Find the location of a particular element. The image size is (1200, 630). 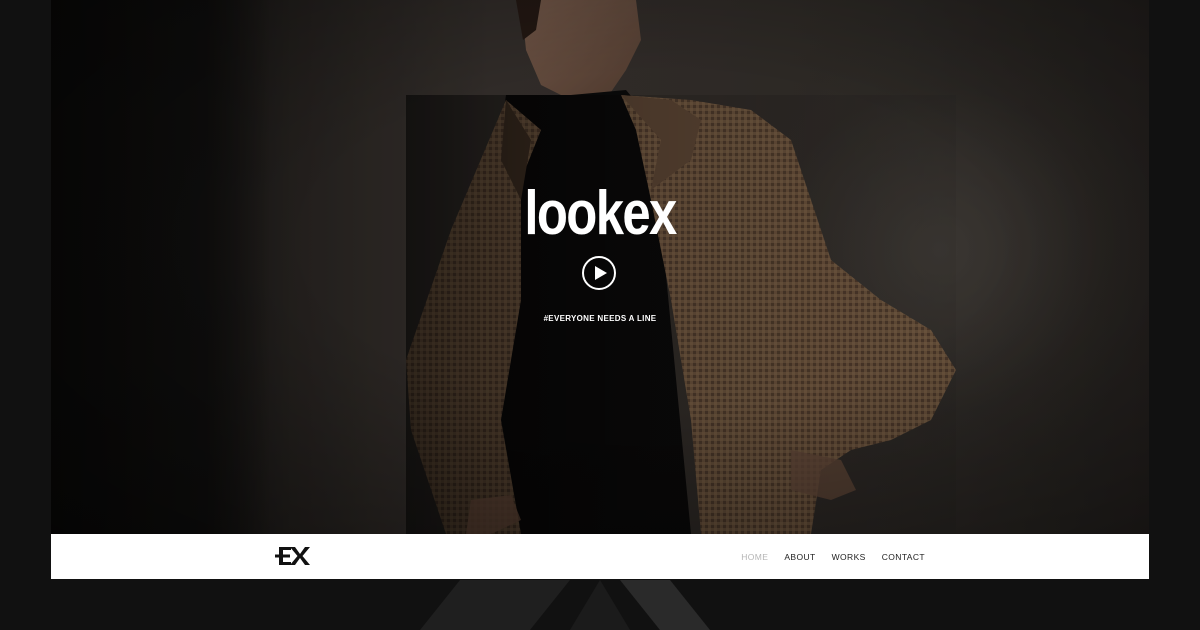

nav-item-works: WORKS is located at coordinates (849, 557).